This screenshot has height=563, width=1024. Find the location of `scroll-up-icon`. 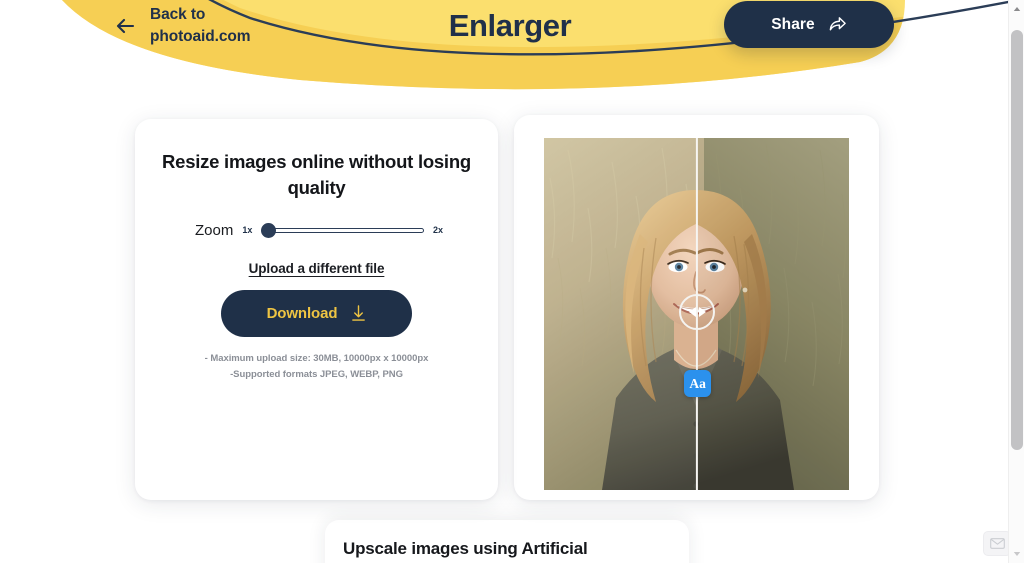

scroll-up-icon is located at coordinates (1016, 9).